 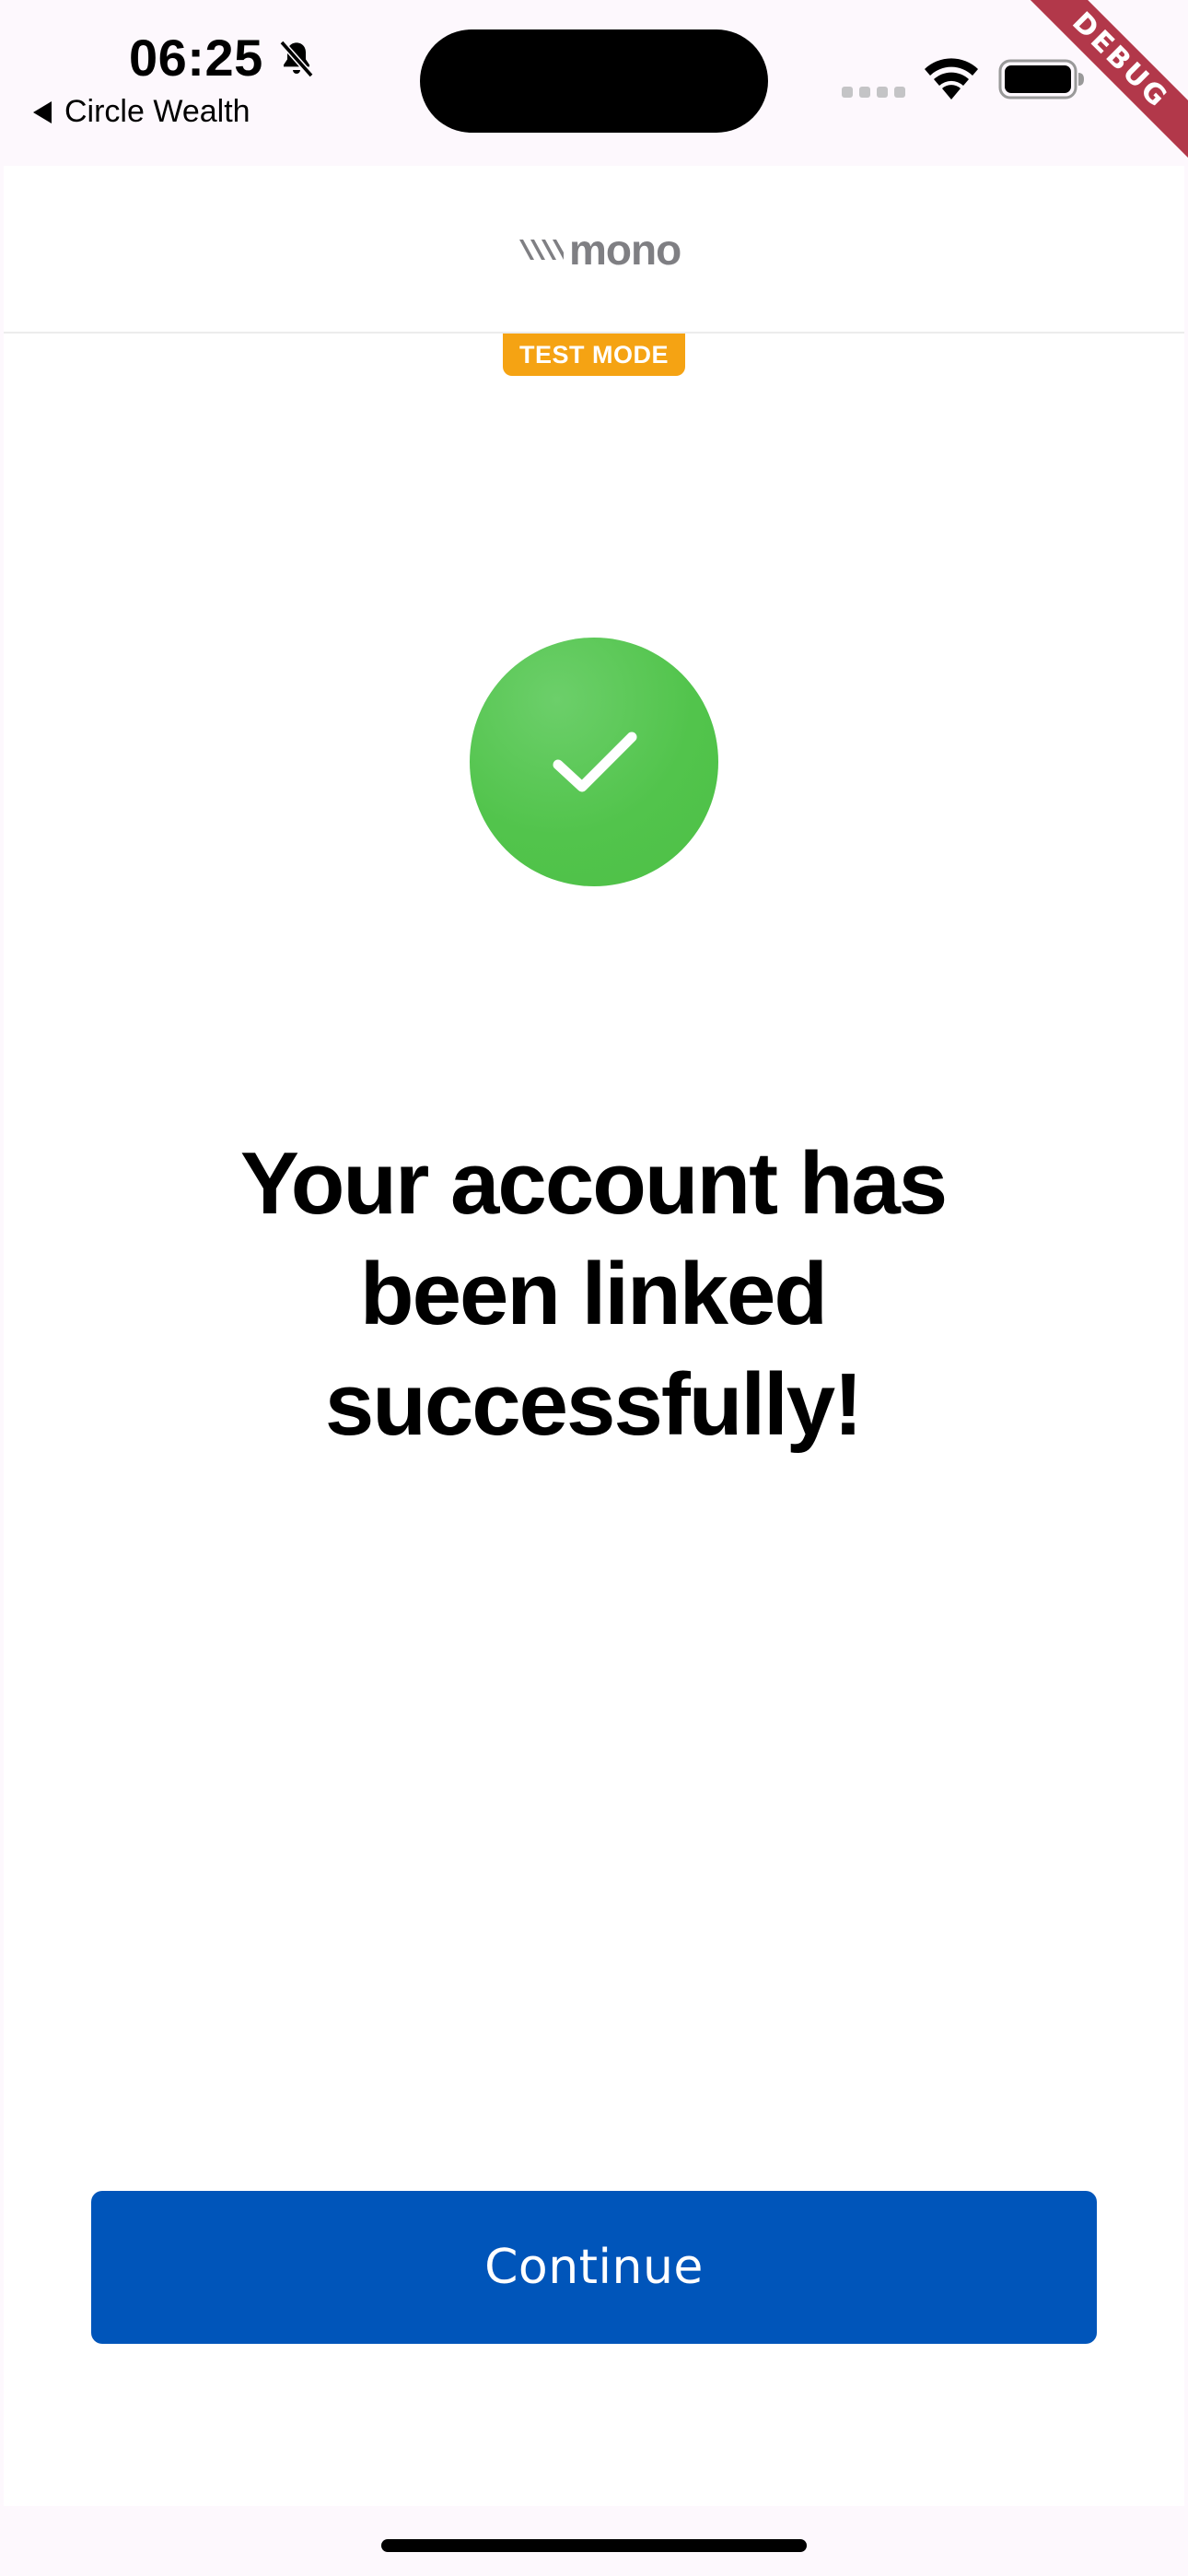 What do you see at coordinates (42, 111) in the screenshot?
I see `back-arrow-icon` at bounding box center [42, 111].